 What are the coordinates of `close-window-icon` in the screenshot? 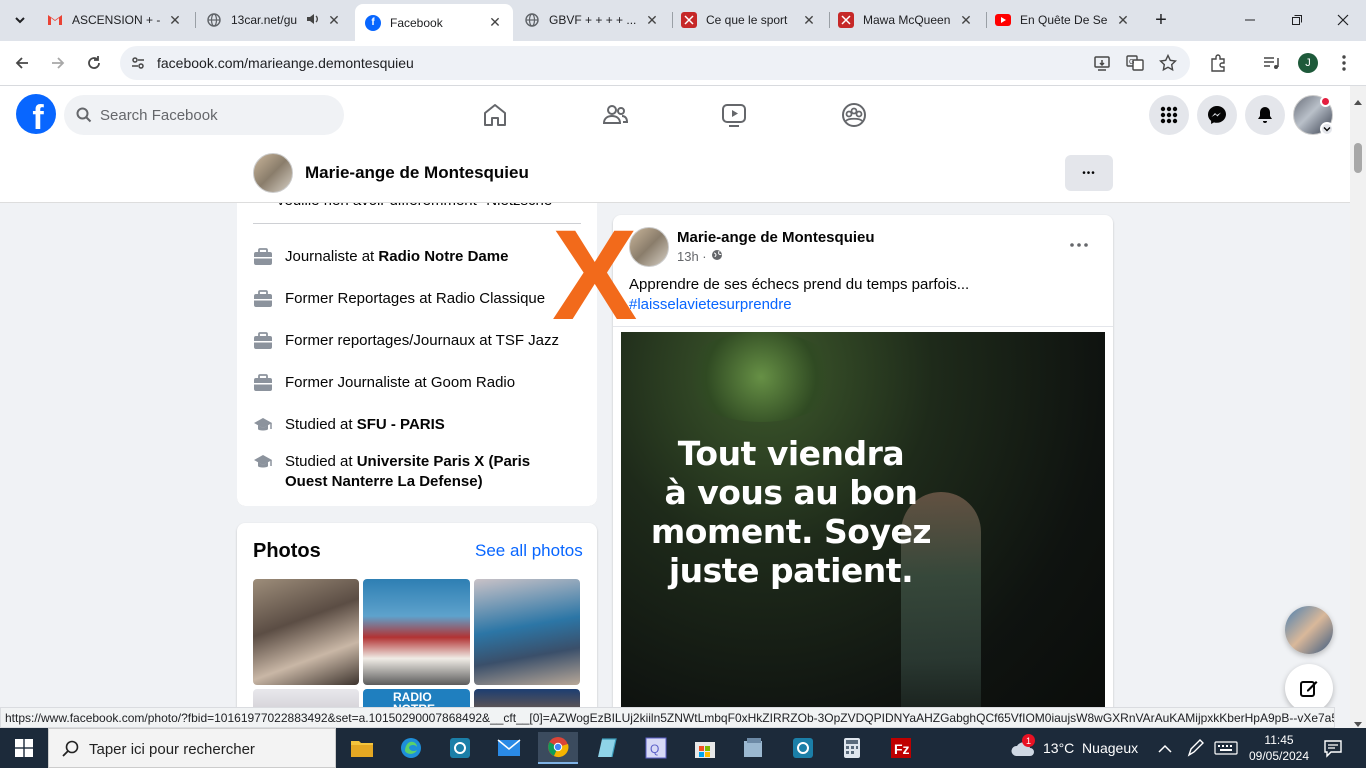 It's located at (1343, 20).